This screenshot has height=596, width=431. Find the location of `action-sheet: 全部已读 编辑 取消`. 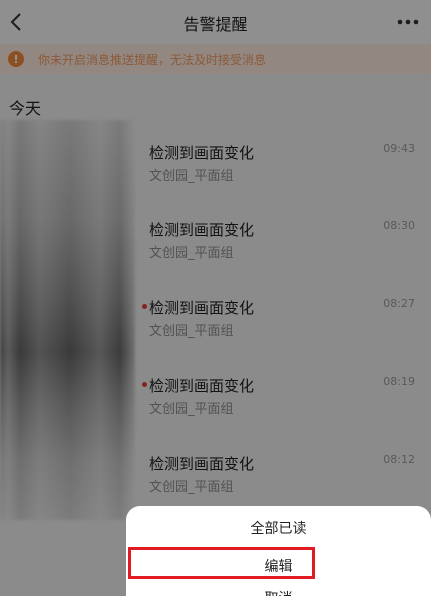

action-sheet: 全部已读 编辑 取消 is located at coordinates (278, 551).